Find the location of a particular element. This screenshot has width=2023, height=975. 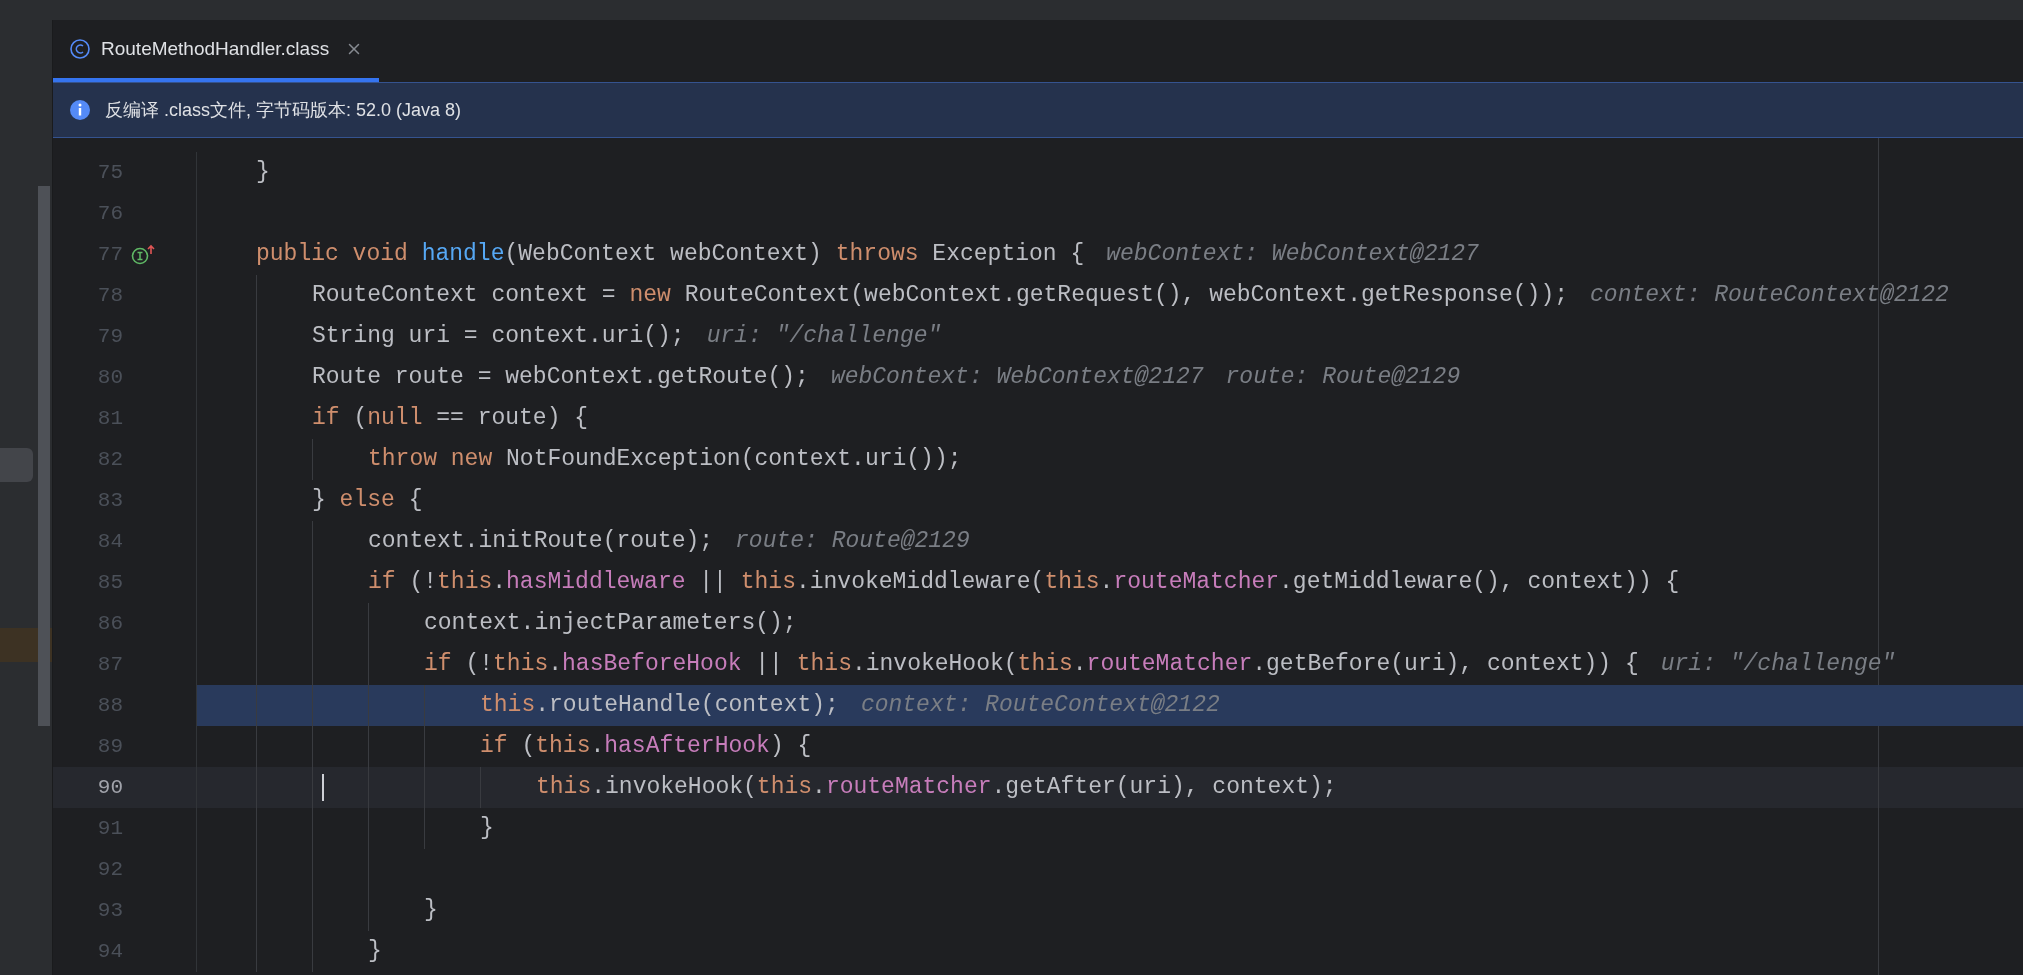

banner-text: 反编译 .class文件, 字节码版本: 52.0 (Java 8) is located at coordinates (283, 110).